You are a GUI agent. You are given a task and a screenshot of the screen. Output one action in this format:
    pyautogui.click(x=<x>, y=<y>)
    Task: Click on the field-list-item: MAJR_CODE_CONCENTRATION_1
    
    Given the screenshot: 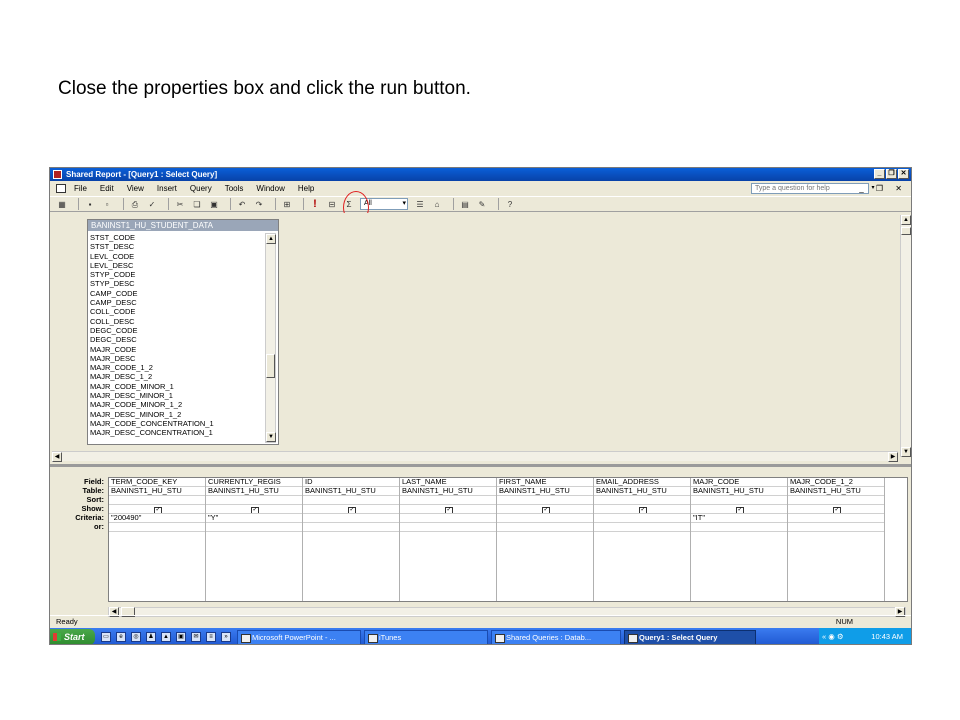 What is the action you would take?
    pyautogui.click(x=178, y=423)
    